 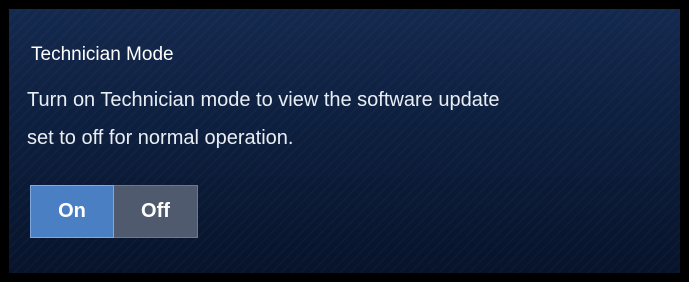 What do you see at coordinates (72, 211) in the screenshot?
I see `on-button: On` at bounding box center [72, 211].